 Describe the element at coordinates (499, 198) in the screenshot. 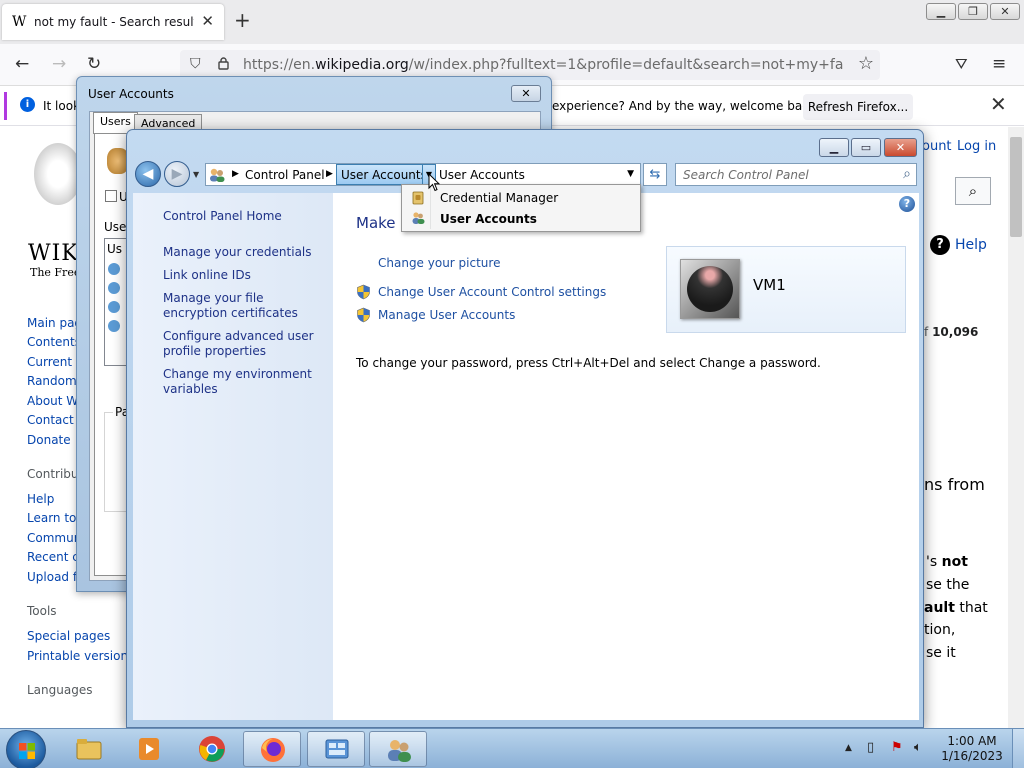

I see `menu-item-credential-manager: Credential Manager` at that location.